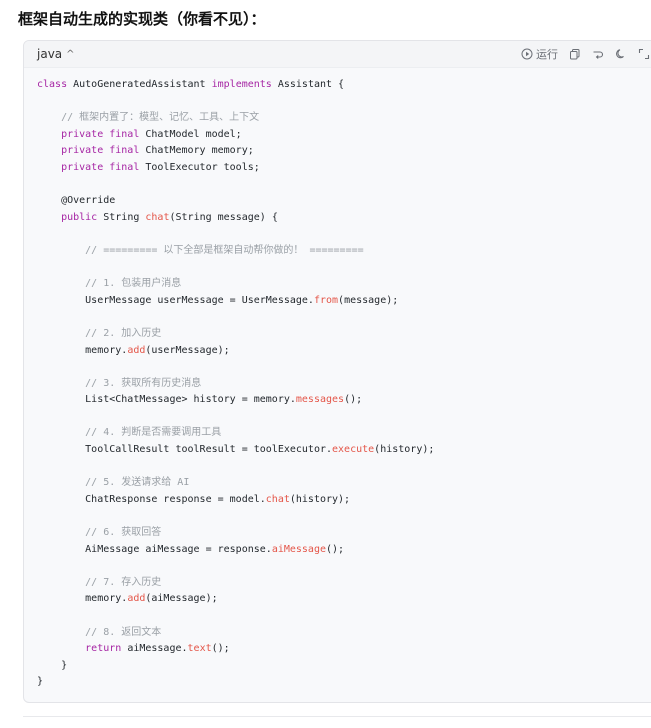  I want to click on code-token: execute, so click(353, 450).